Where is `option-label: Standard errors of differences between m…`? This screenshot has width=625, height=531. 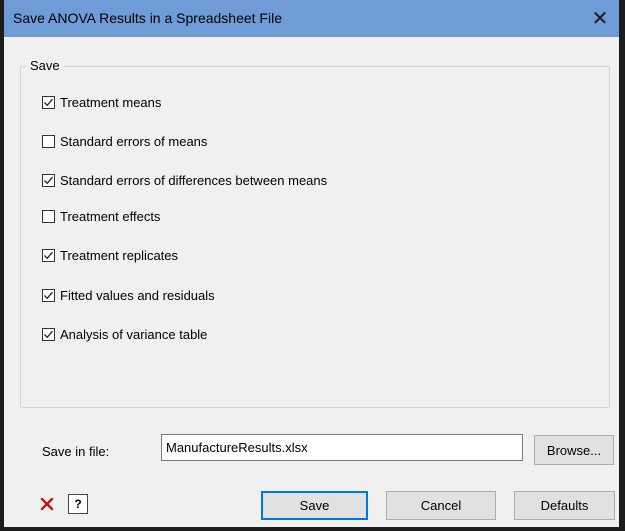 option-label: Standard errors of differences between m… is located at coordinates (194, 180).